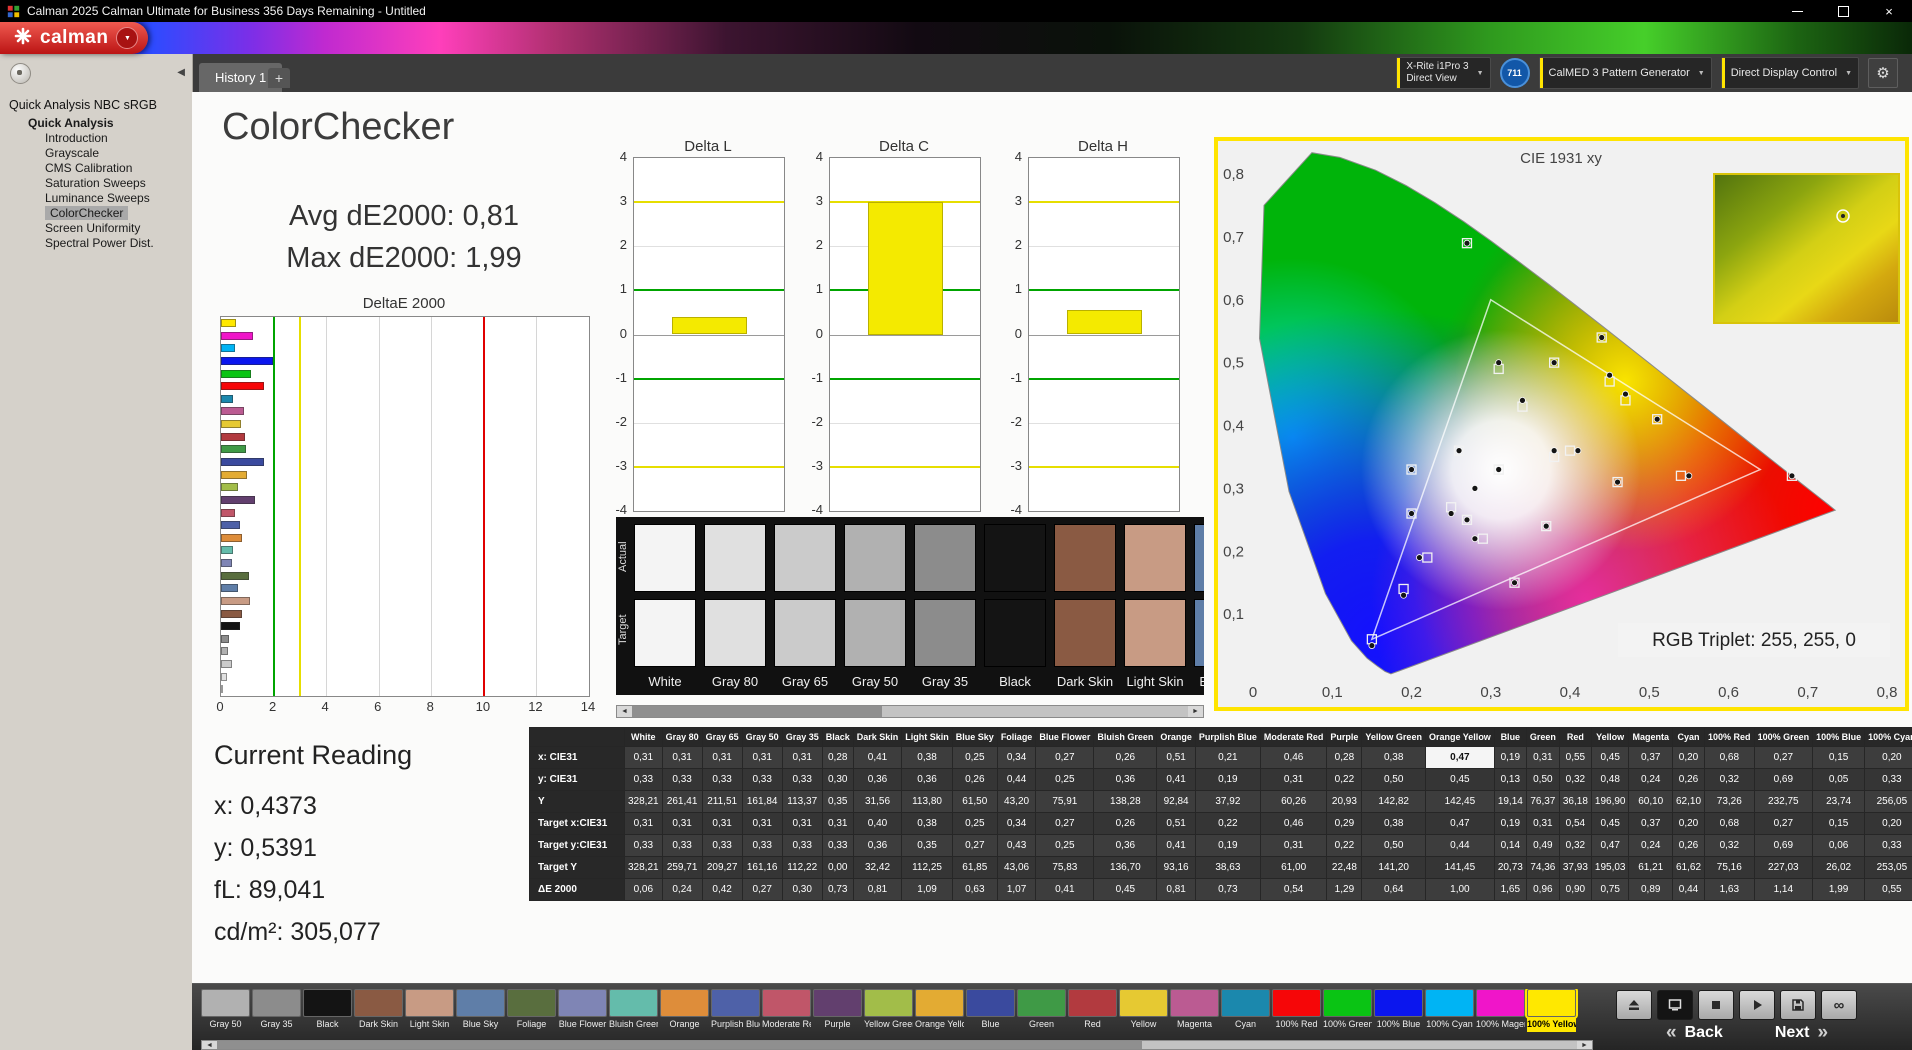 This screenshot has height=1050, width=1912. What do you see at coordinates (905, 334) in the screenshot?
I see `delta-c-plot` at bounding box center [905, 334].